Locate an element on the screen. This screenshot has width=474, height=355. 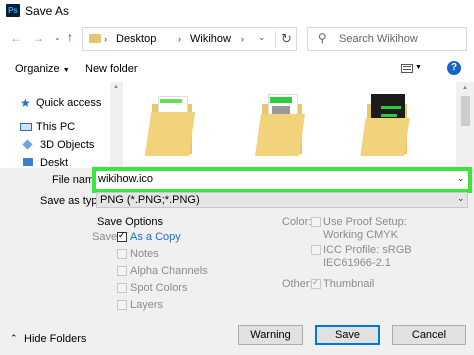
search-input: ⚲ Search Wikihow is located at coordinates (387, 39).